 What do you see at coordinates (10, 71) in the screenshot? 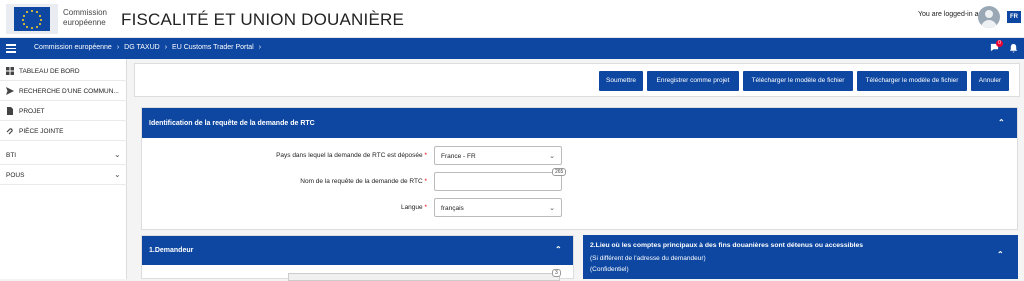
I see `dashboard-icon` at bounding box center [10, 71].